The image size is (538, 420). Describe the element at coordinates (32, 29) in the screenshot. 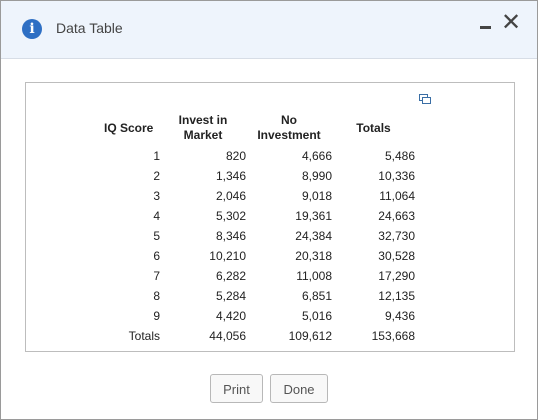

I see `info-icon: i` at that location.